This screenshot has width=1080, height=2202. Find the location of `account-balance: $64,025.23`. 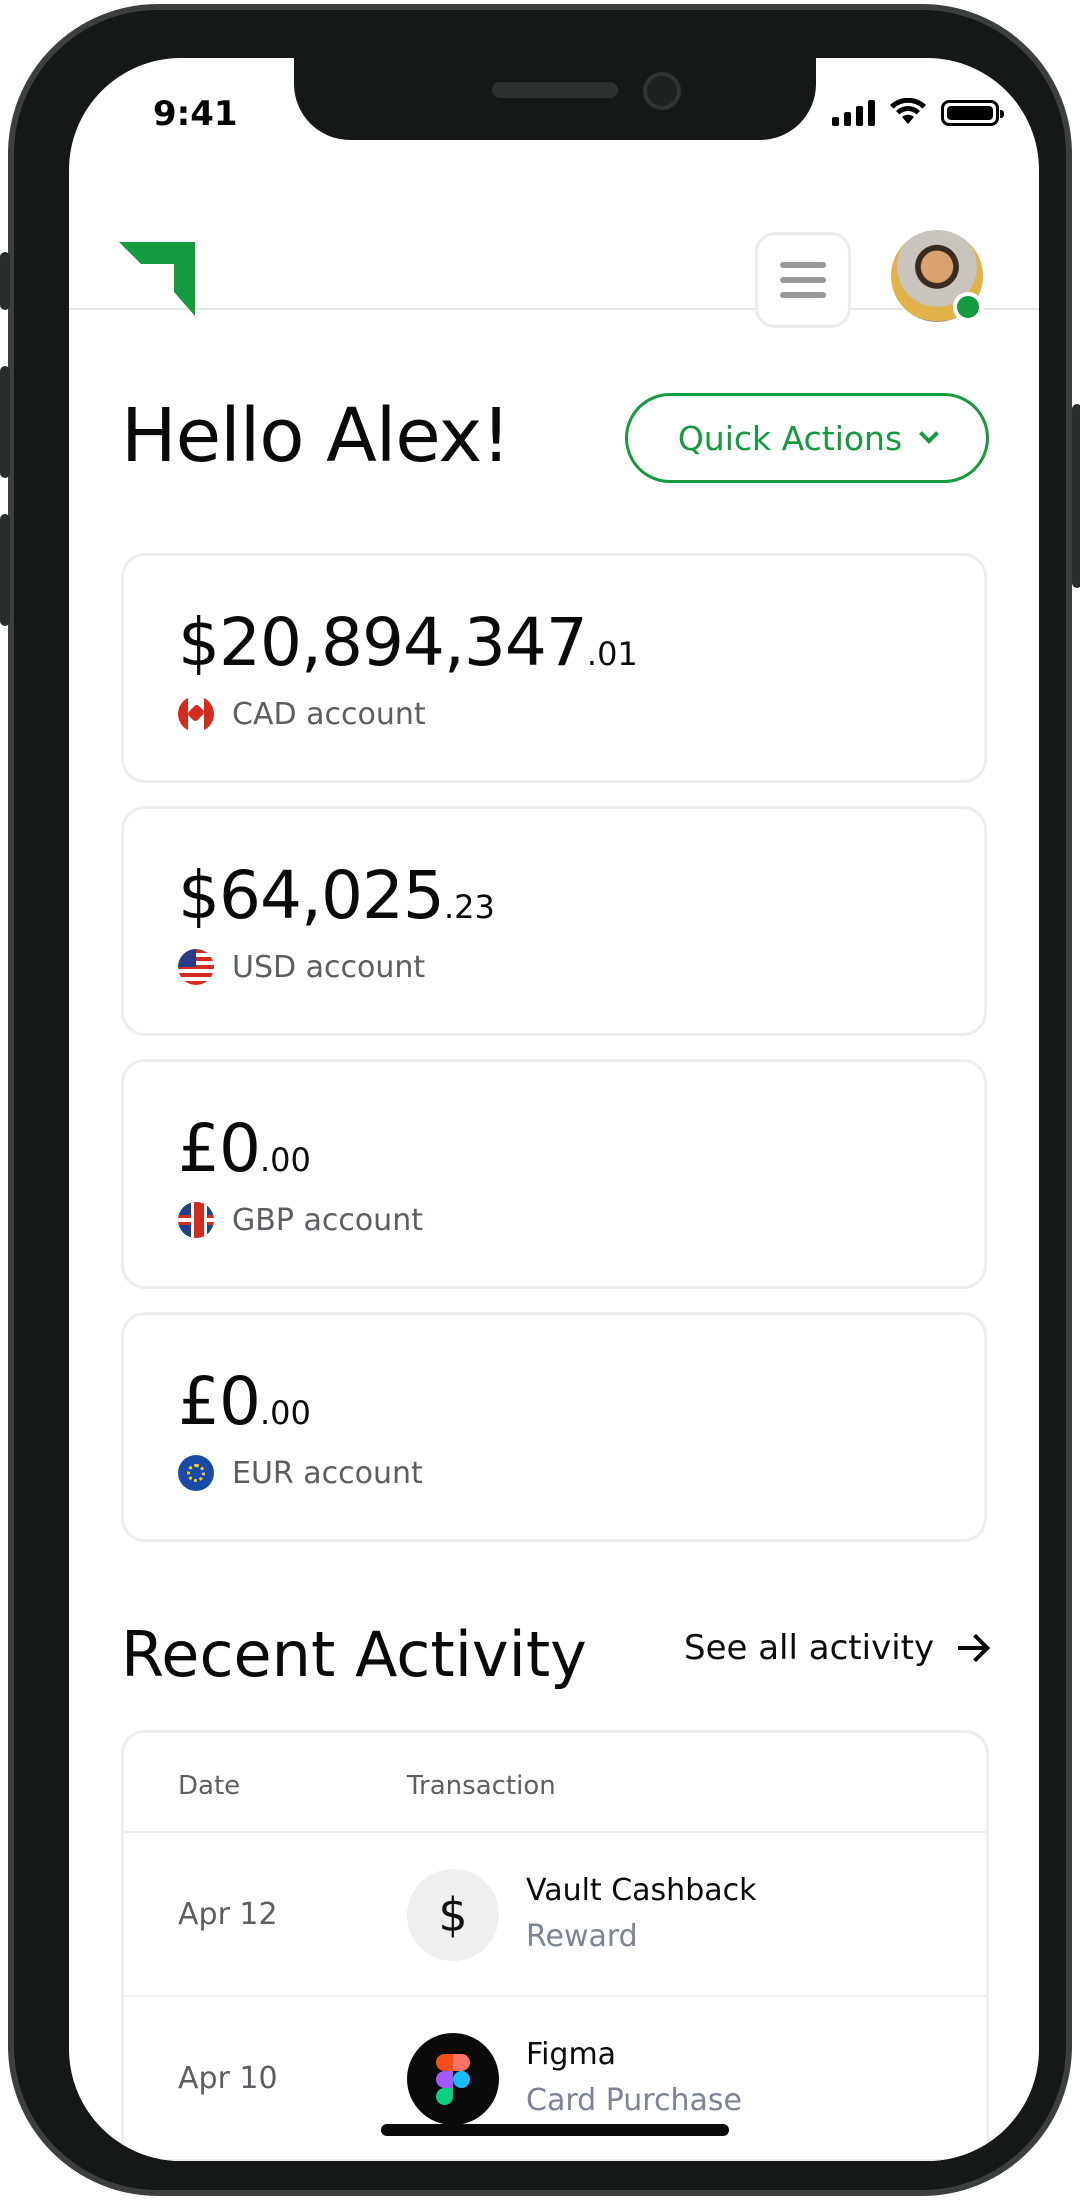

account-balance: $64,025.23 is located at coordinates (336, 895).